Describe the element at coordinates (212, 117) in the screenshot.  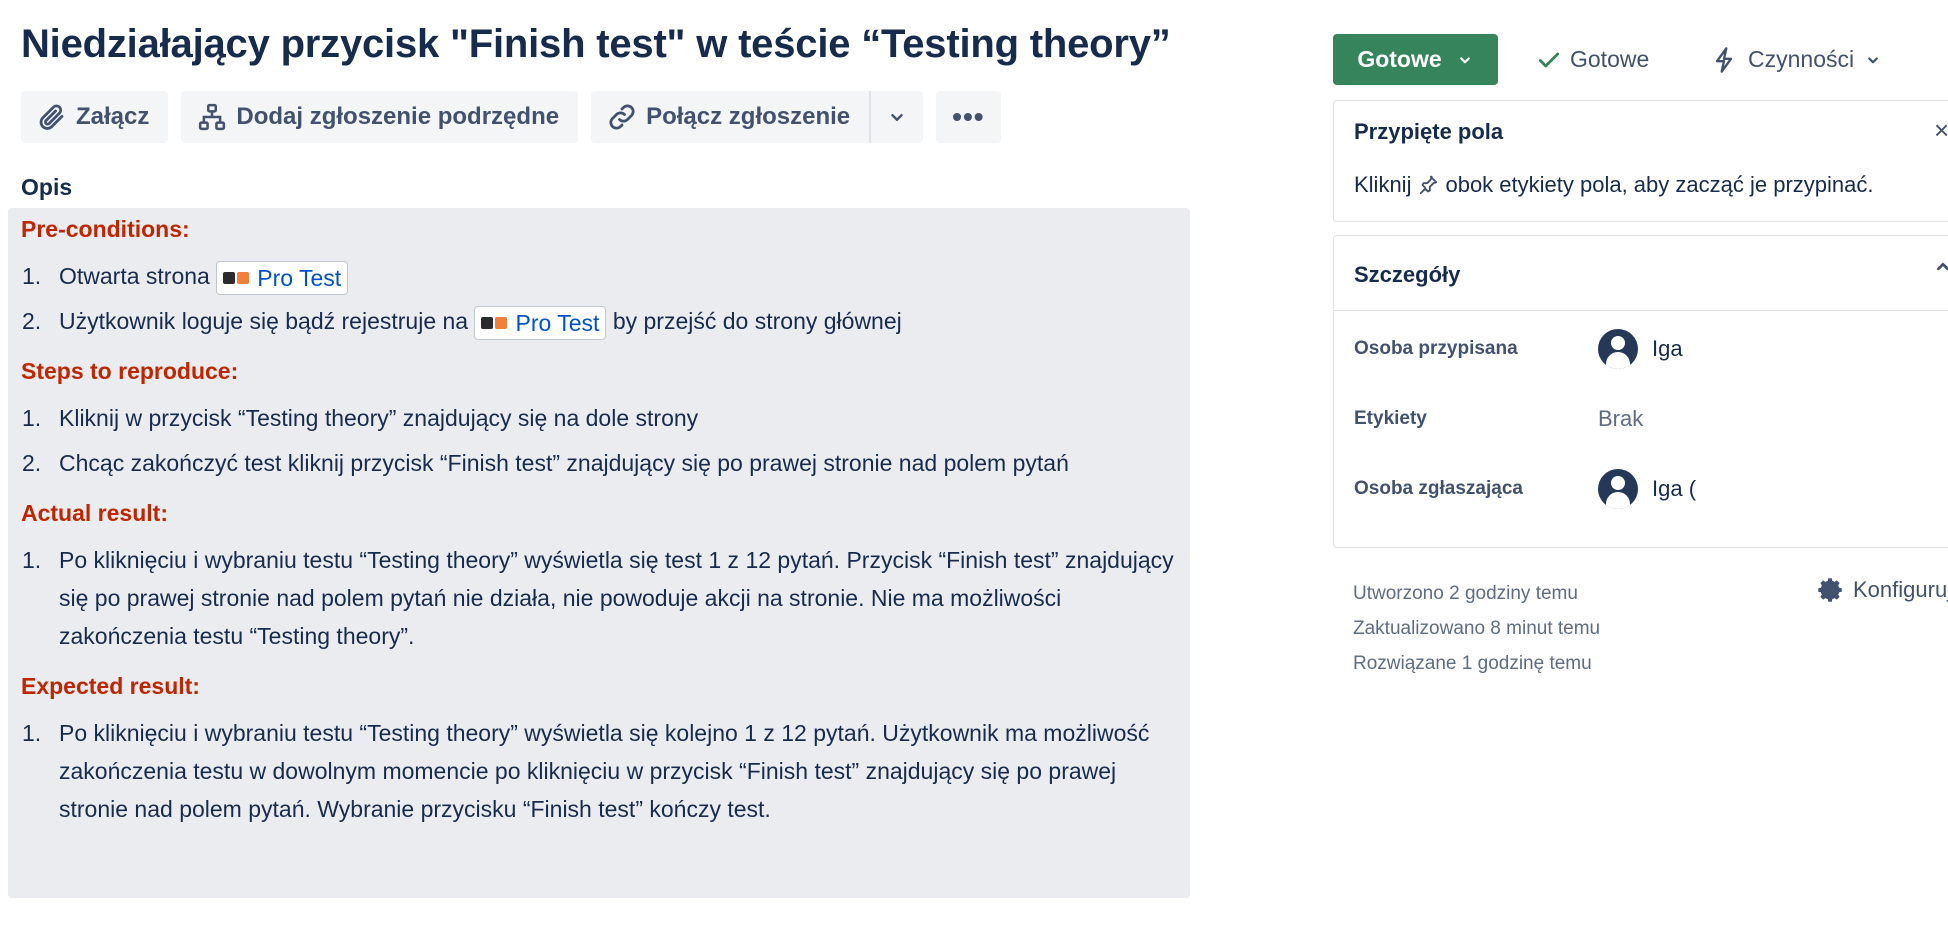
I see `hierarchy-icon` at that location.